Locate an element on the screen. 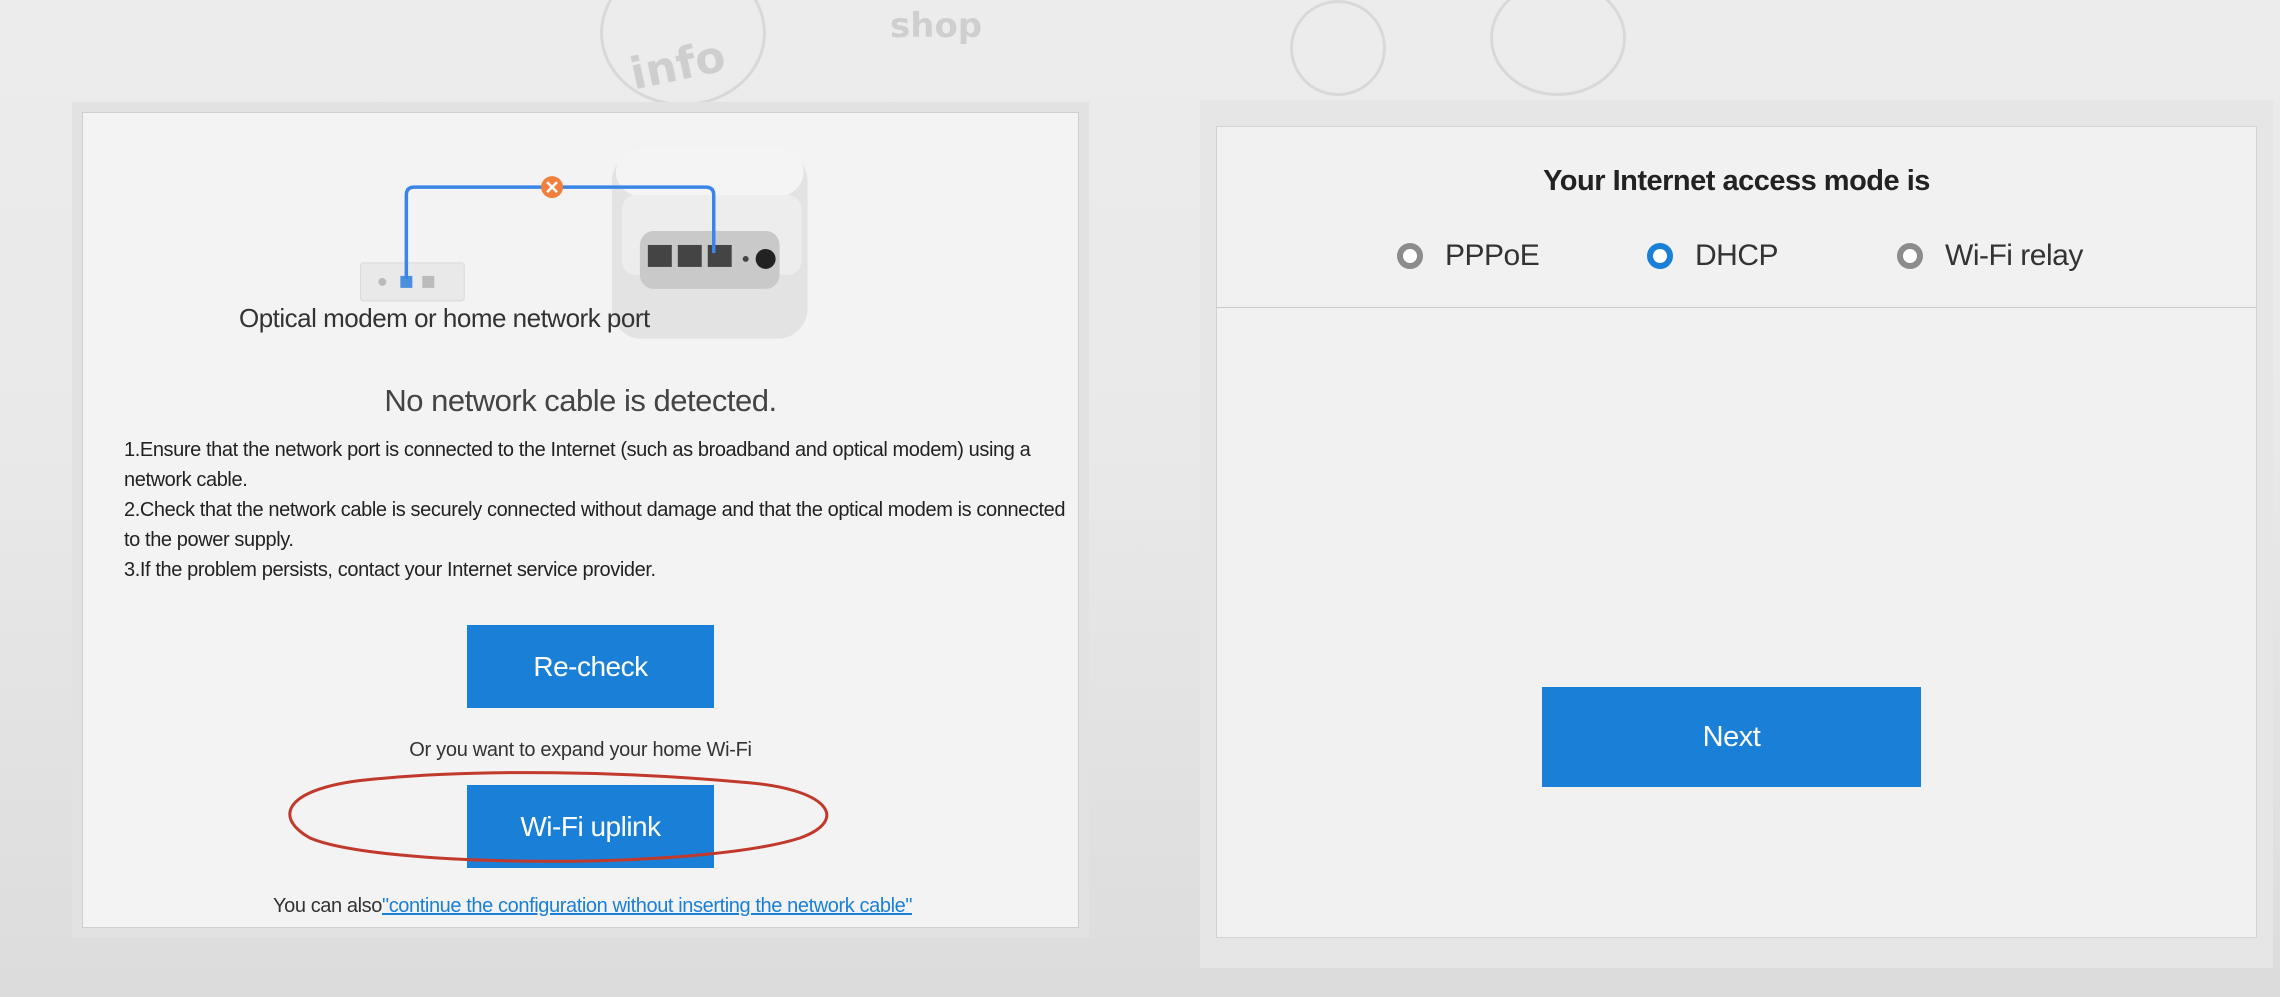 The image size is (2280, 997). wifi-uplink-button: Wi-Fi uplink is located at coordinates (590, 826).